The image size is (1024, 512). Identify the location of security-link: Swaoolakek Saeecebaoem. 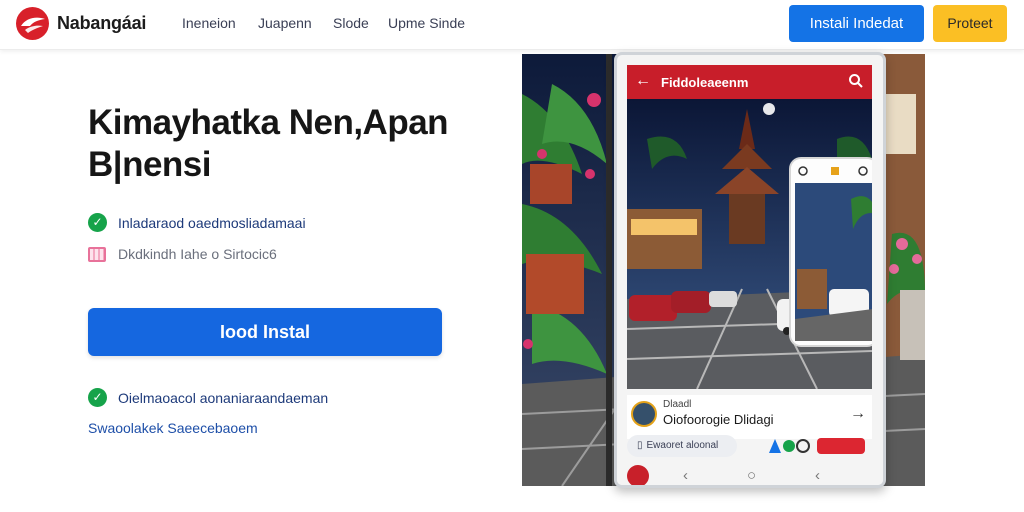
(173, 428).